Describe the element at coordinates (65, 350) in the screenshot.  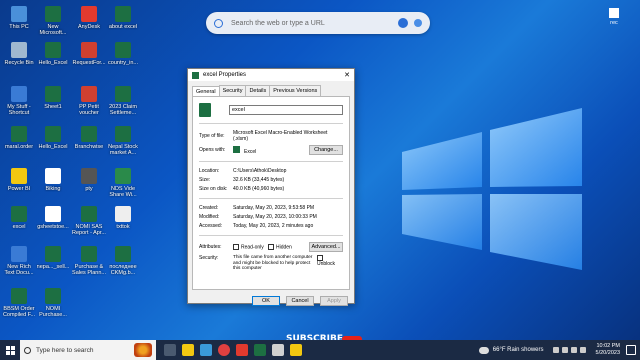
I see `taskbar-search-placeholder: Type here to search` at that location.